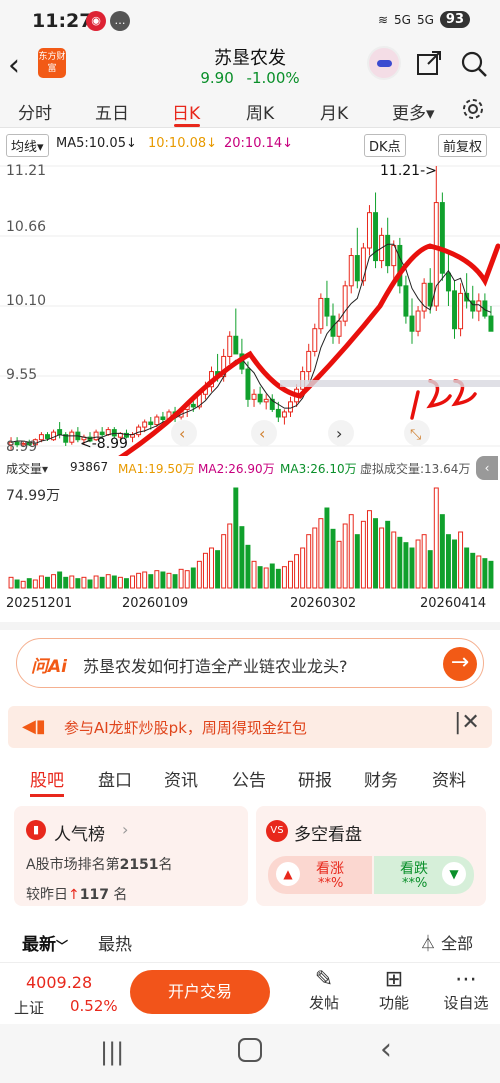 This screenshot has width=500, height=1083. I want to click on scroll-left-icon: ‹, so click(264, 433).